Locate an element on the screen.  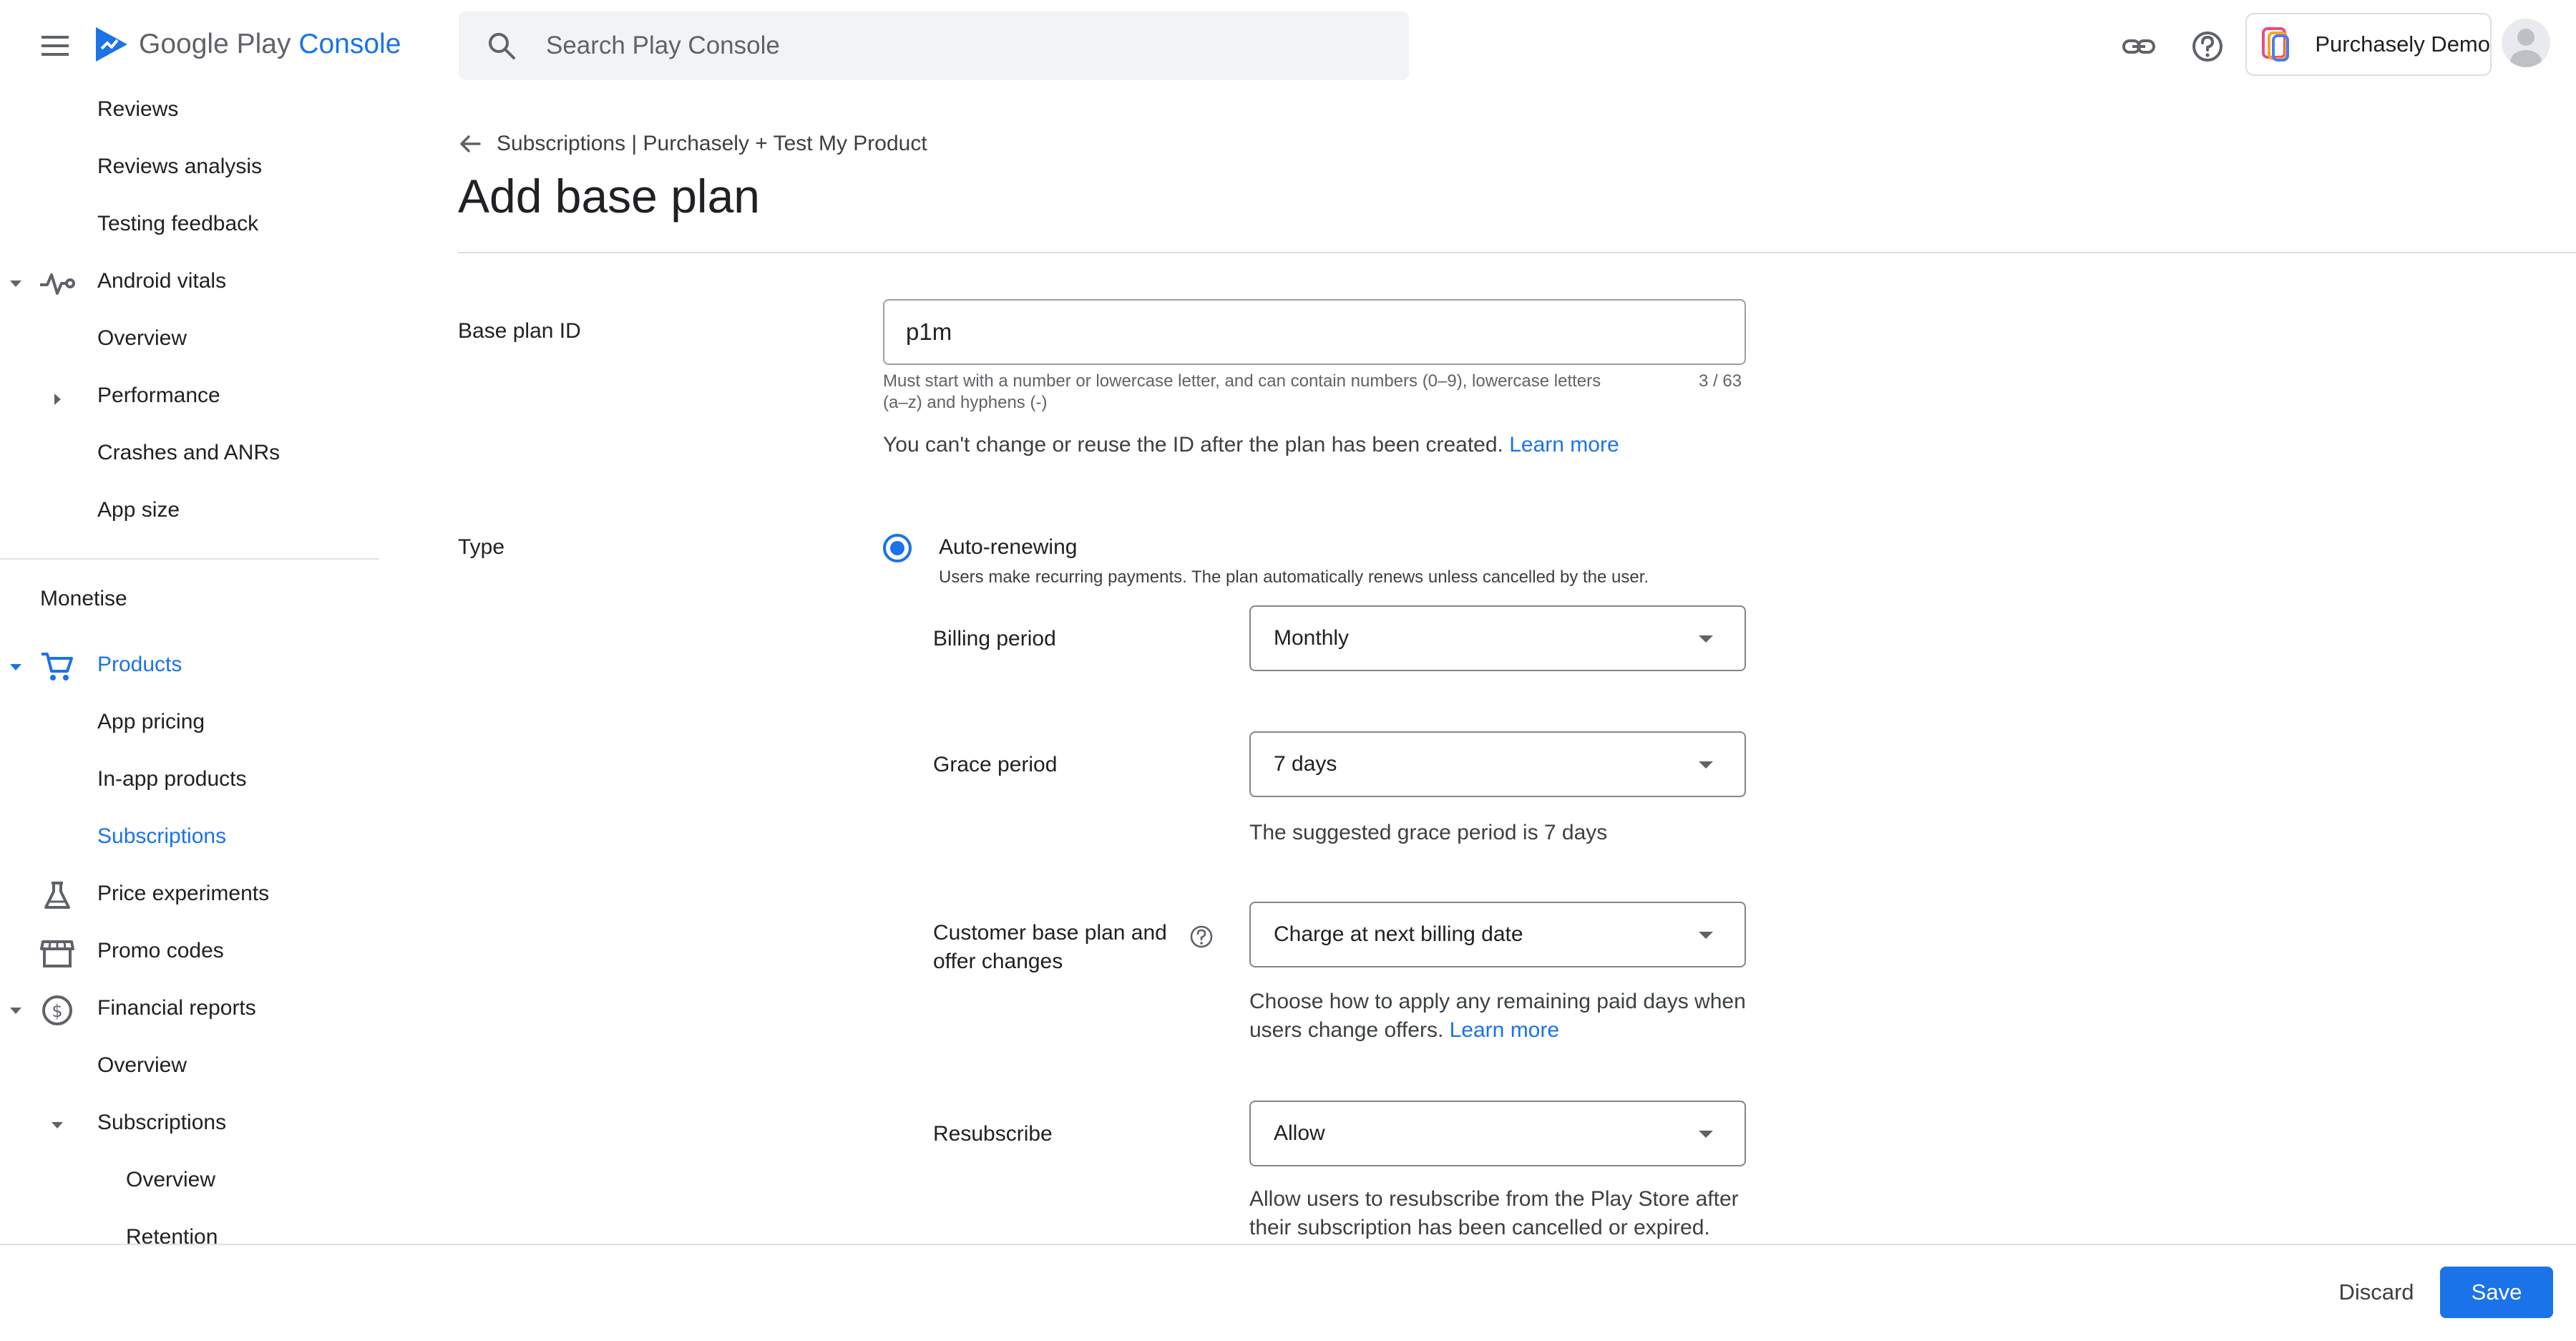
sidebar-item-app-pricing: App pricing is located at coordinates (189, 724).